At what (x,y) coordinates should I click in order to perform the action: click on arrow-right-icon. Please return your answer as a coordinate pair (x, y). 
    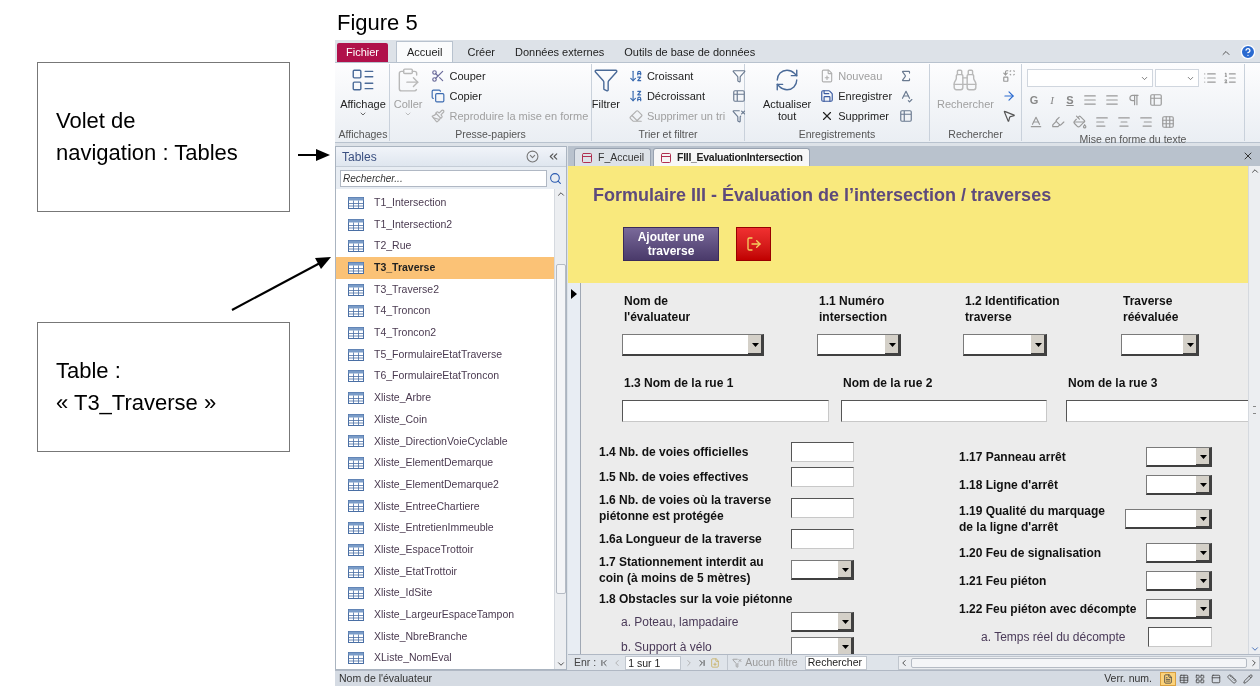
    Looking at the image, I should click on (1008, 96).